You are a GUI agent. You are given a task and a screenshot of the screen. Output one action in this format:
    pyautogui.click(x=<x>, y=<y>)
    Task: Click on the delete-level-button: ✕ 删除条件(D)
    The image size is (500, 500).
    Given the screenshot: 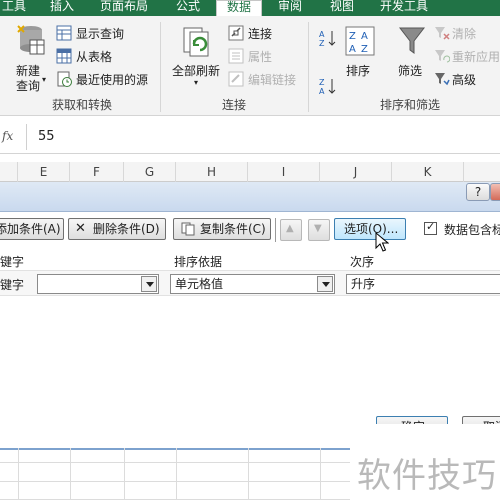 What is the action you would take?
    pyautogui.click(x=117, y=229)
    